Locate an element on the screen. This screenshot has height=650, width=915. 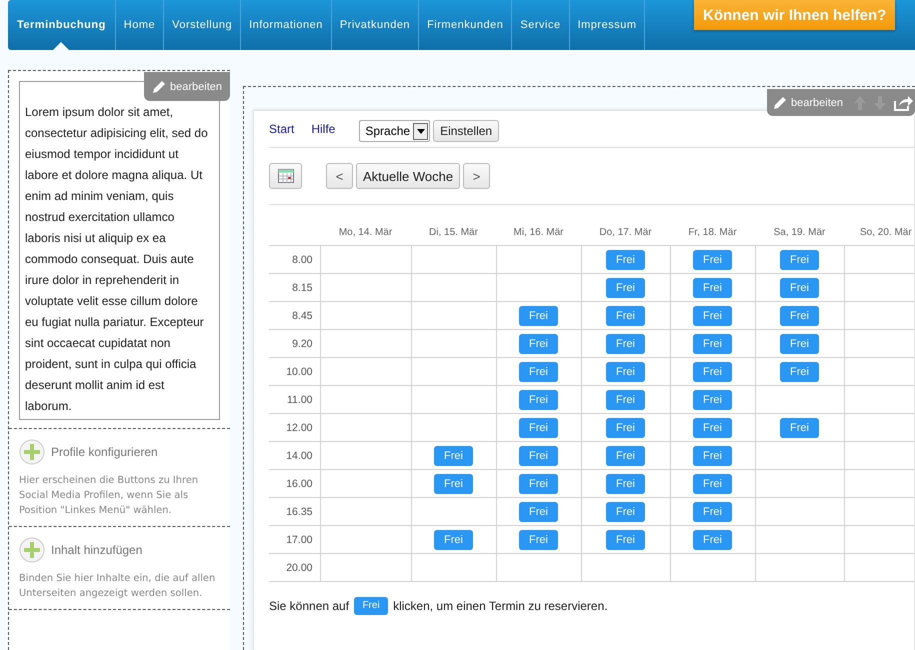
nav-tab: Vorstellung is located at coordinates (203, 25).